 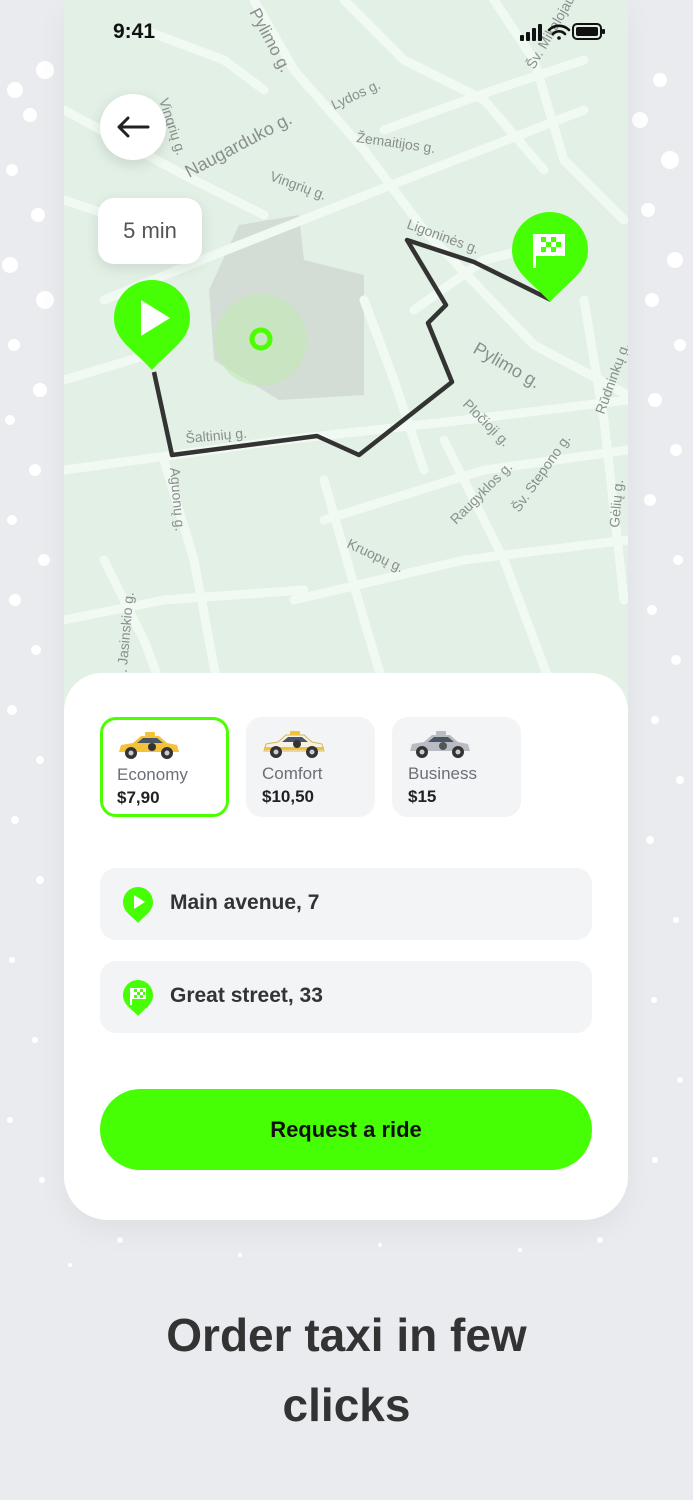 I want to click on promo-caption-text: Order taxi in few clicks, so click(x=346, y=1370).